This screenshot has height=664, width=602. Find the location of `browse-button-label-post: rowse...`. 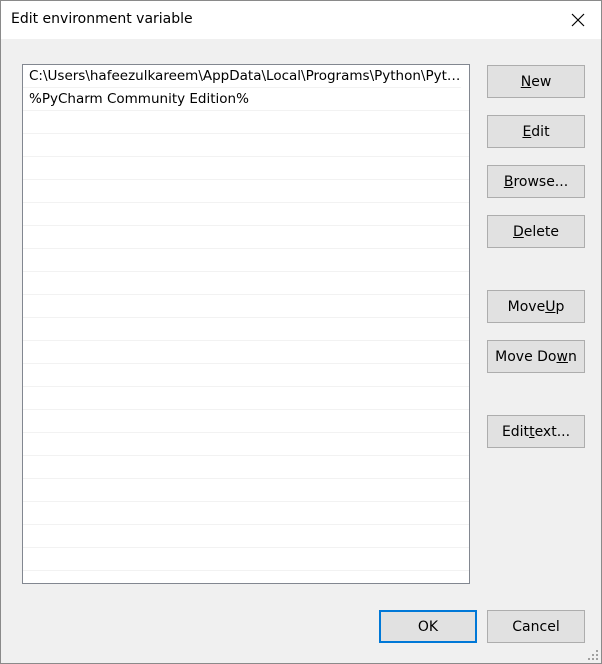

browse-button-label-post: rowse... is located at coordinates (541, 181).